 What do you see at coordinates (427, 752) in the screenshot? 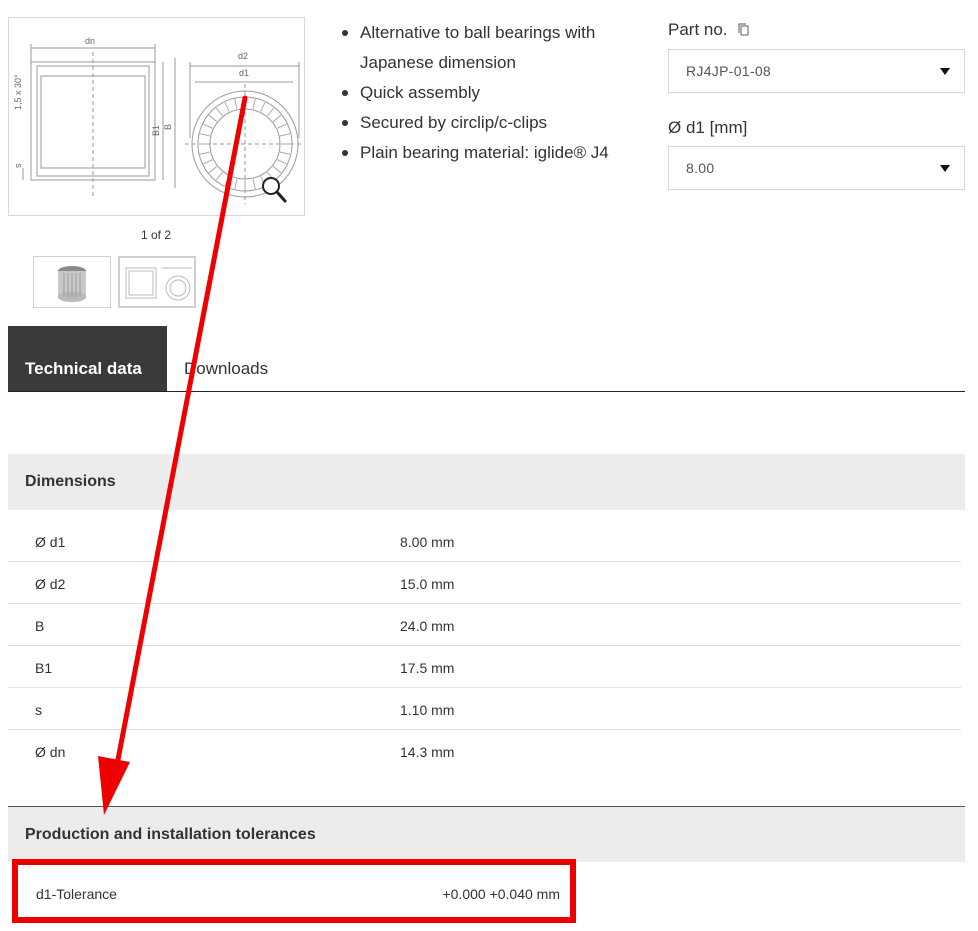
I see `row-value: 14.3 mm` at bounding box center [427, 752].